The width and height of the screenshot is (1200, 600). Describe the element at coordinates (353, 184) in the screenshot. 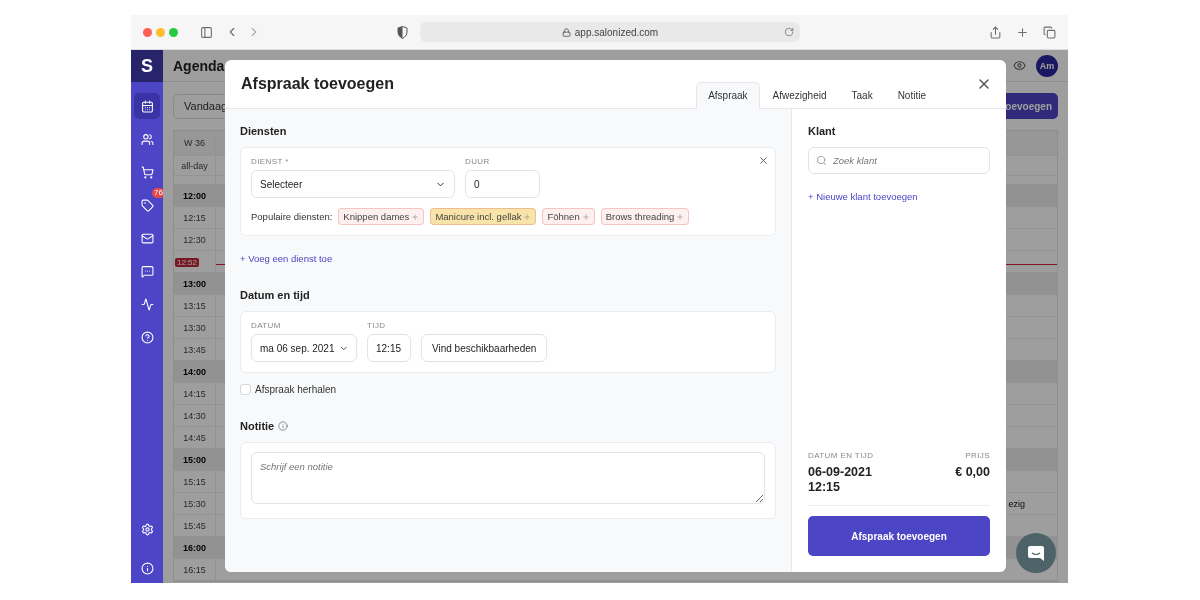

I see `service-select: Selecteer` at that location.